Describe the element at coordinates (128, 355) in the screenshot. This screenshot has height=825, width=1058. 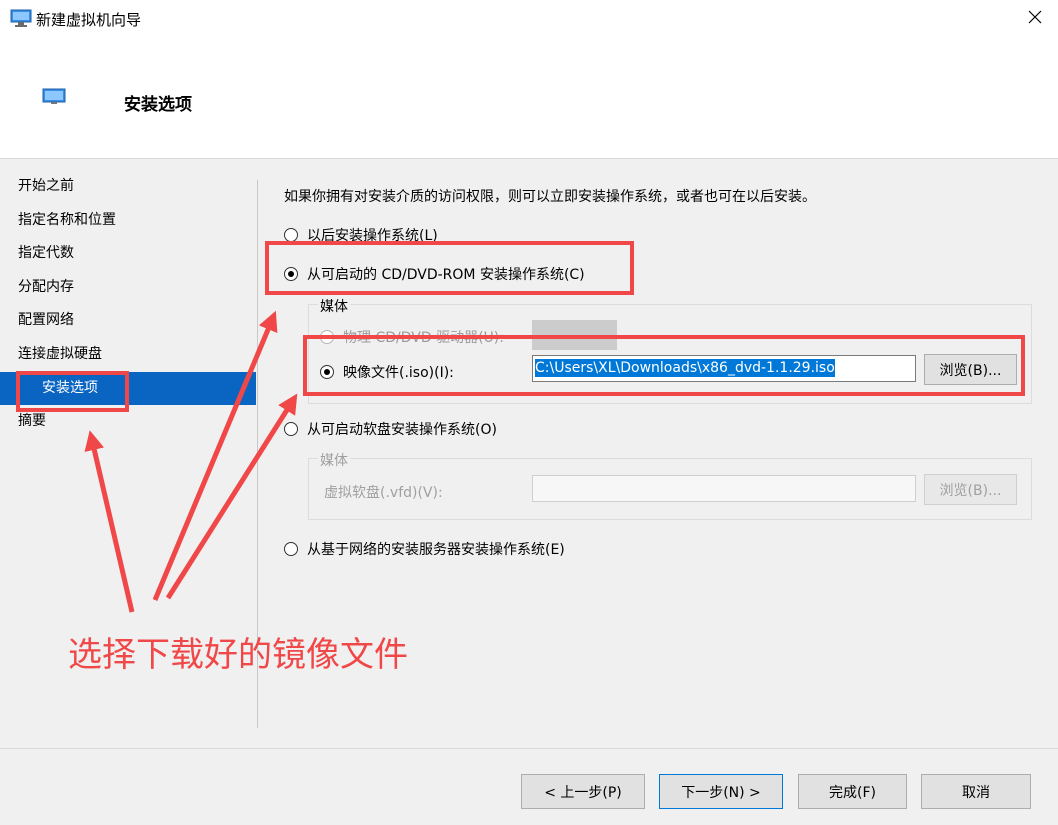
I see `sidebar-item-virtual-disk: 连接虚拟硬盘` at that location.